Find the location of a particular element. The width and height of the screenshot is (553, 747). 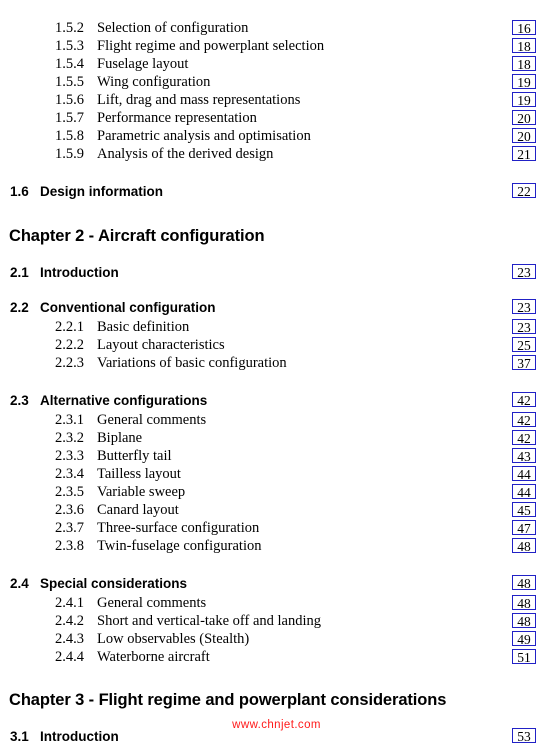

entry-title: Analysis of the derived design is located at coordinates (185, 154).